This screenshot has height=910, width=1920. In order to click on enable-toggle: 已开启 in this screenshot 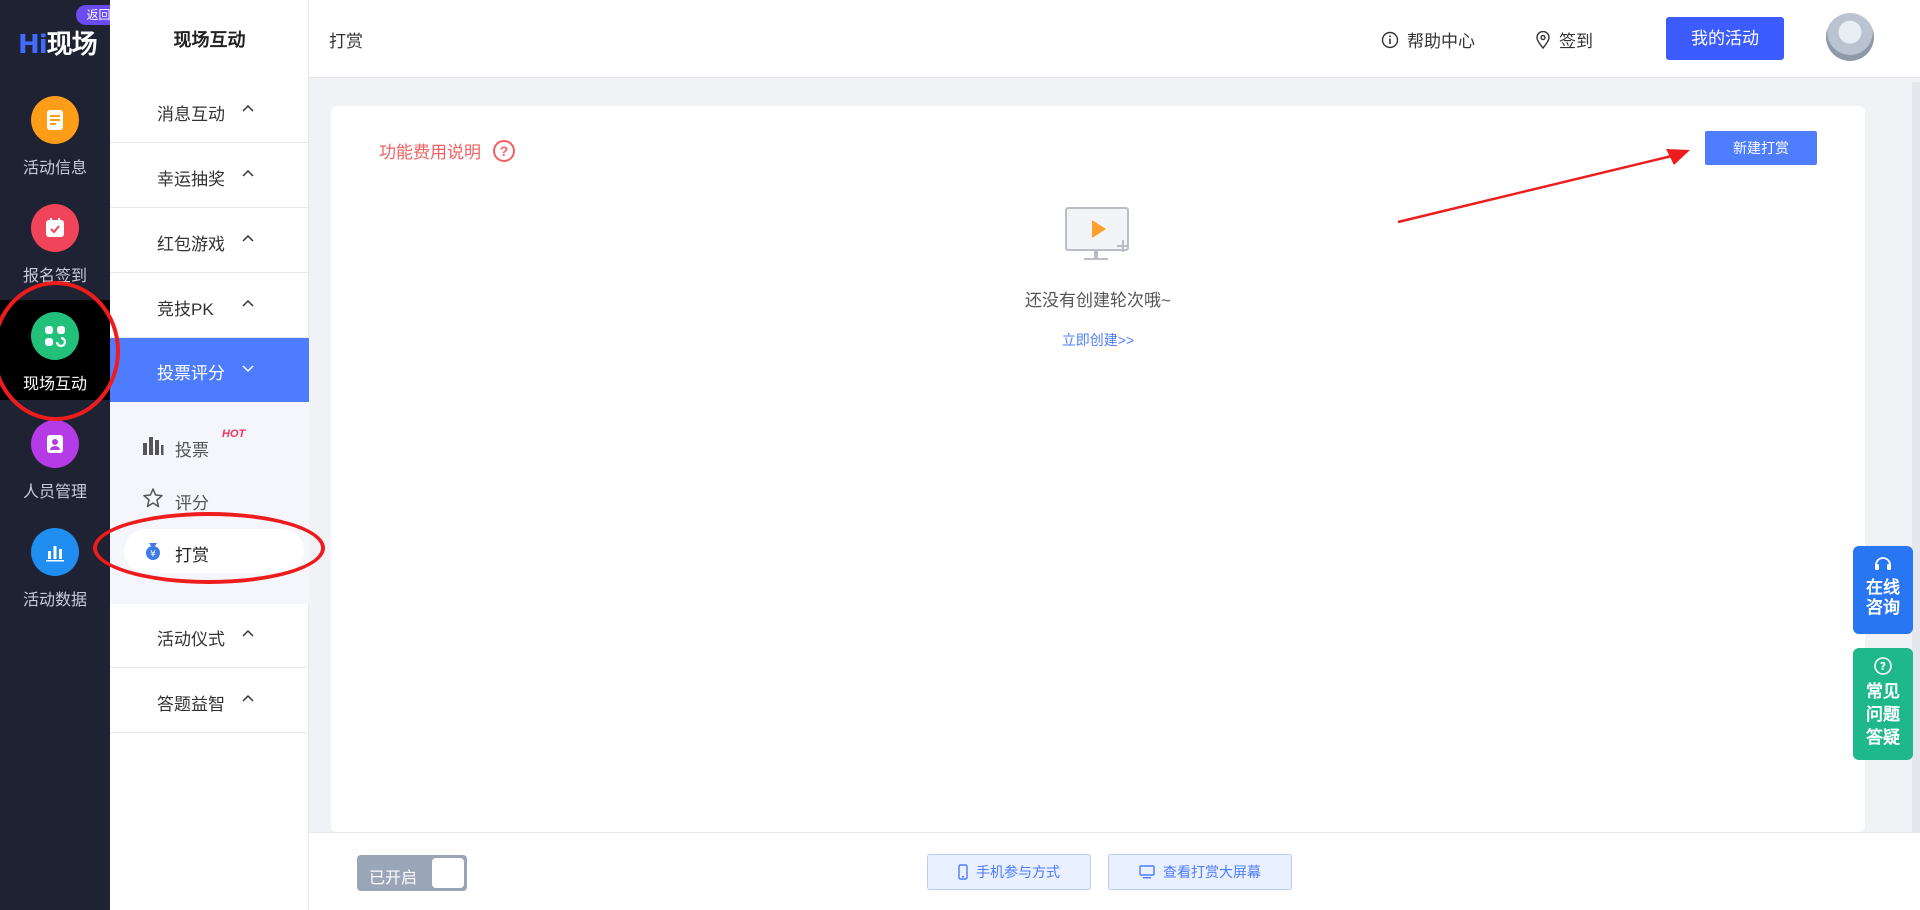, I will do `click(412, 873)`.